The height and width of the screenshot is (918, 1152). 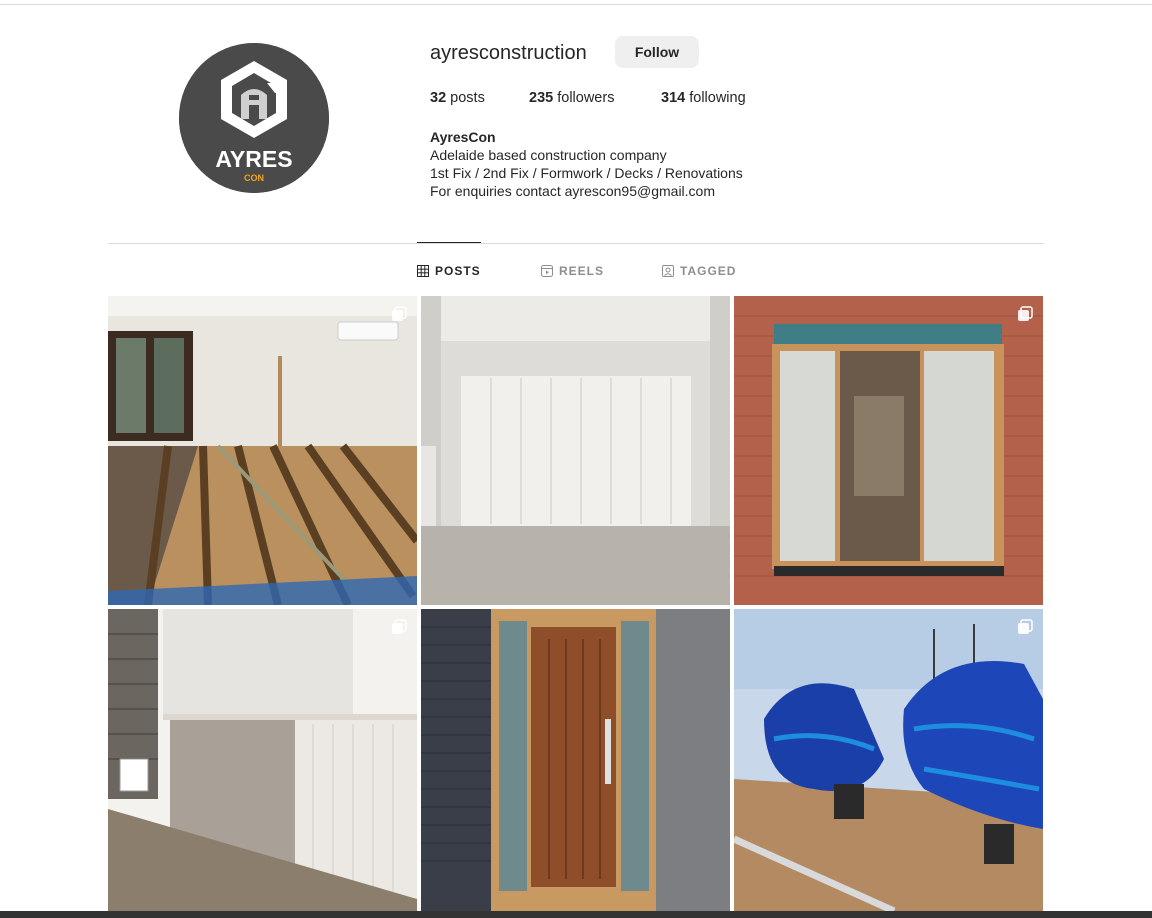 What do you see at coordinates (673, 98) in the screenshot?
I see `following-count: 314` at bounding box center [673, 98].